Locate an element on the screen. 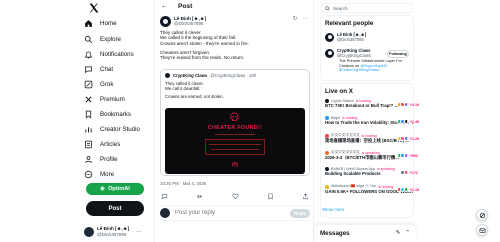  nav-creator-studio: Creator Studio is located at coordinates (112, 129).